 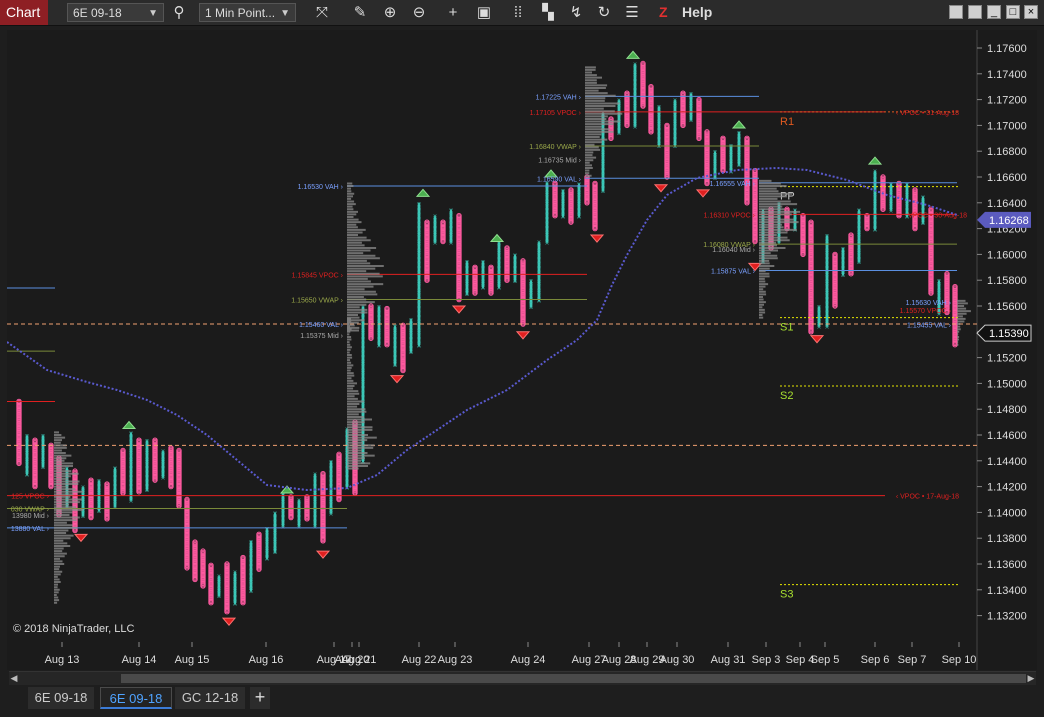 I want to click on price-axis-label: 1.17200, so click(x=1007, y=101).